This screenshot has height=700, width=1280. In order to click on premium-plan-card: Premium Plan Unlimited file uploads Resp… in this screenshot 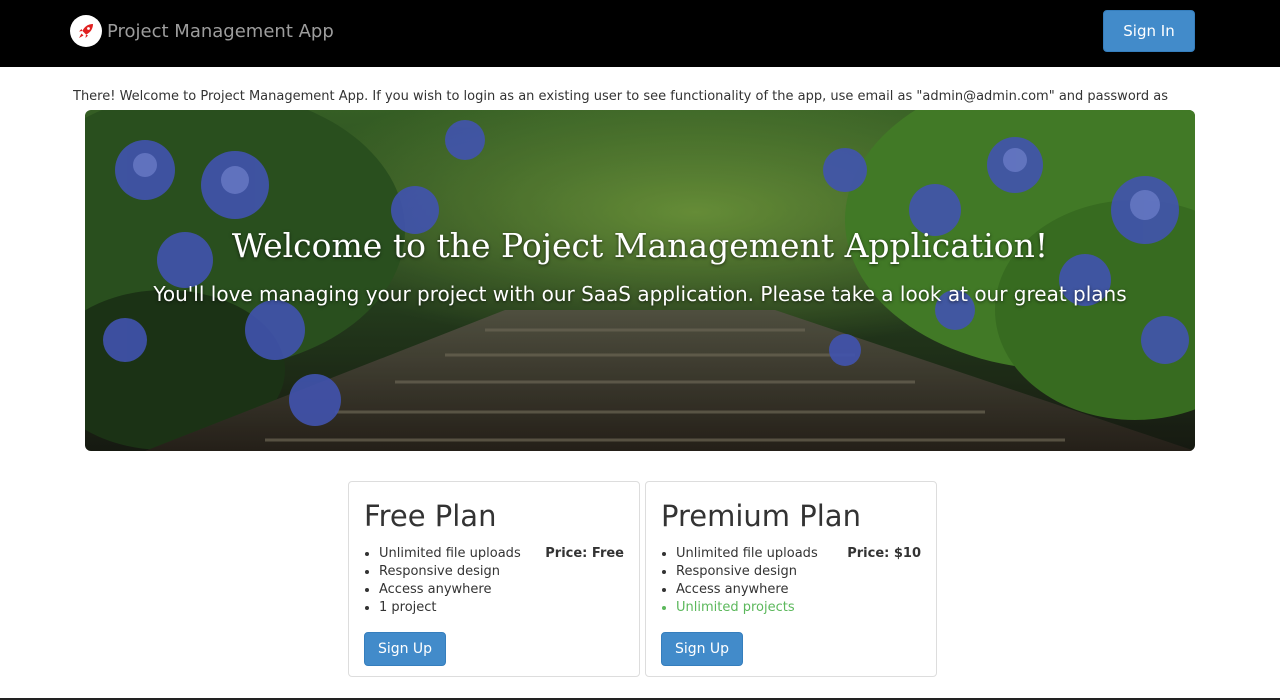, I will do `click(791, 579)`.